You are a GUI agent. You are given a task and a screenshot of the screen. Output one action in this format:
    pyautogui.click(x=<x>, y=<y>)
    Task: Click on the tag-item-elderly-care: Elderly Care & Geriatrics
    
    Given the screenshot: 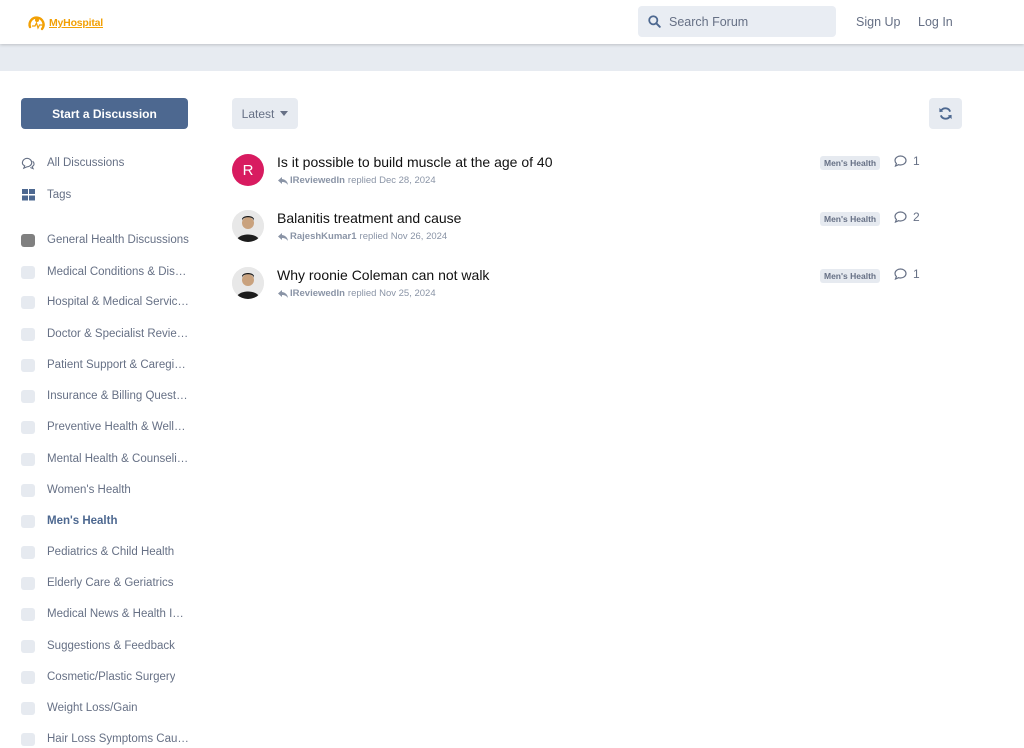 What is the action you would take?
    pyautogui.click(x=97, y=583)
    